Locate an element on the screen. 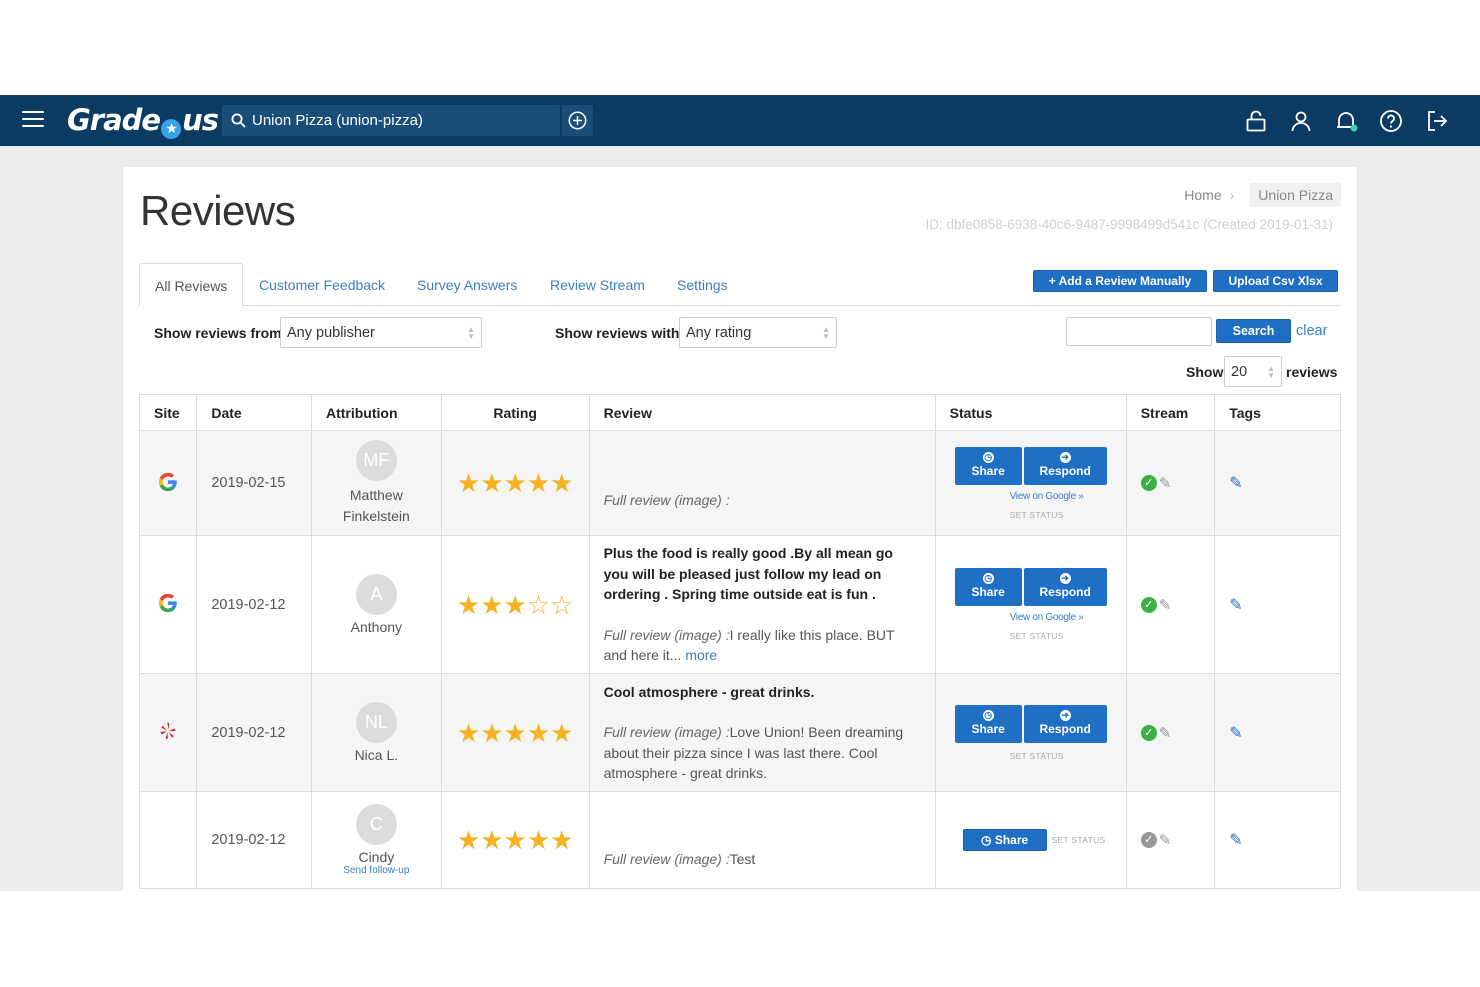  reviewer-name: Anthony is located at coordinates (376, 627).